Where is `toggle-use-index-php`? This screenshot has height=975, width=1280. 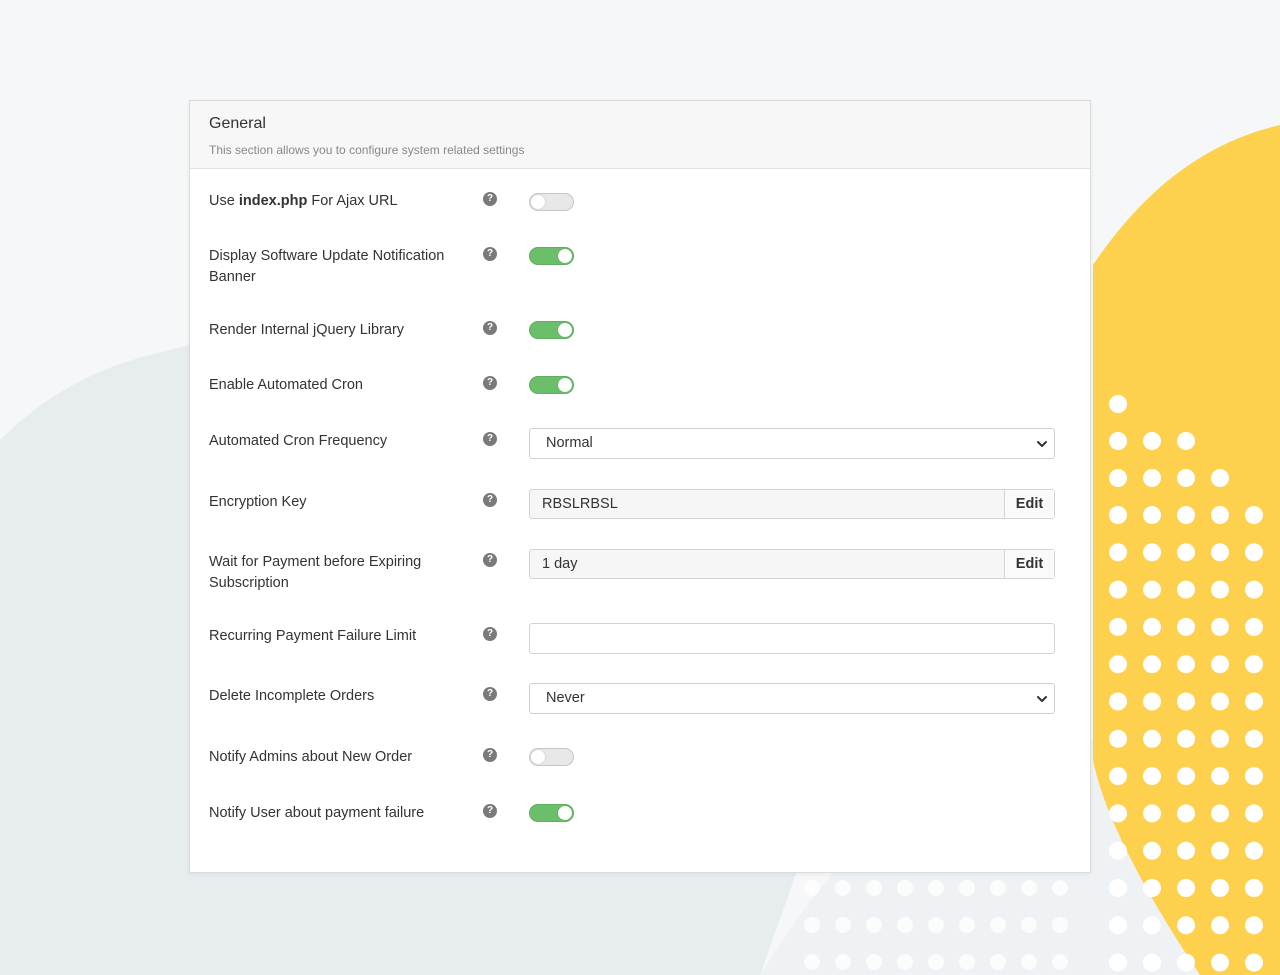
toggle-use-index-php is located at coordinates (551, 202).